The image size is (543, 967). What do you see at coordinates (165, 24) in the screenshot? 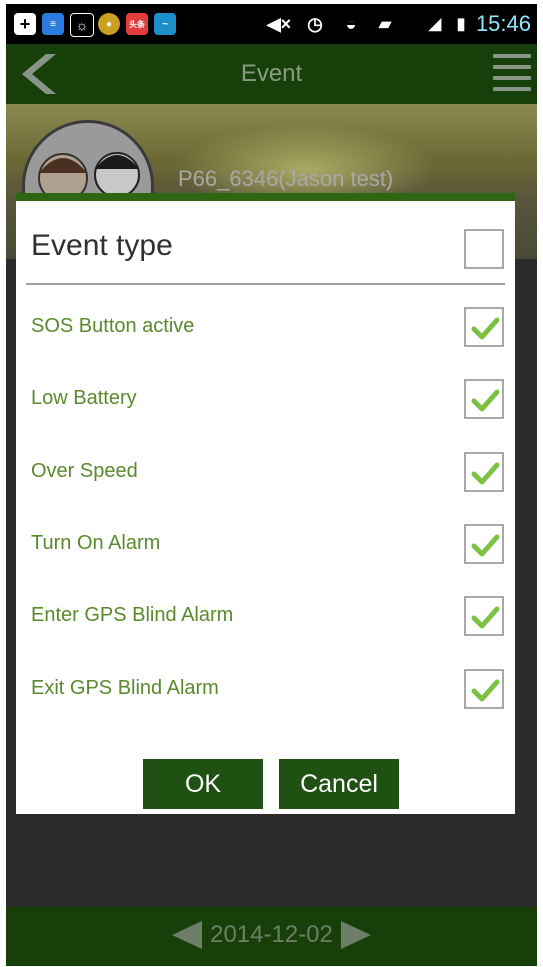
I see `messenger-icon: ~` at bounding box center [165, 24].